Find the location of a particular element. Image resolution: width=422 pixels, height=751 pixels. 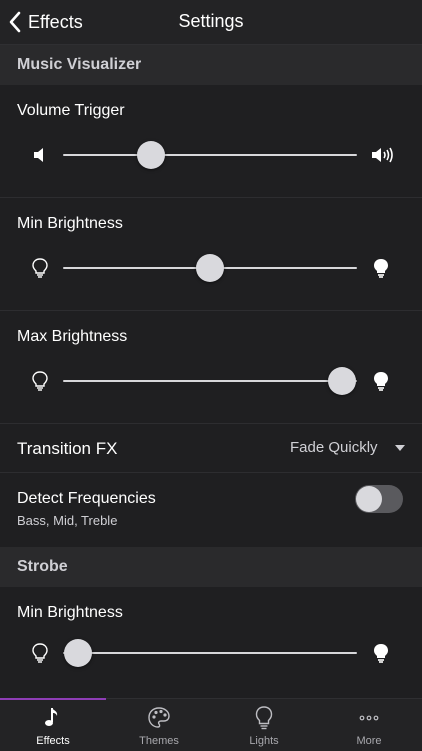

min-brightness-slider is located at coordinates (211, 268).